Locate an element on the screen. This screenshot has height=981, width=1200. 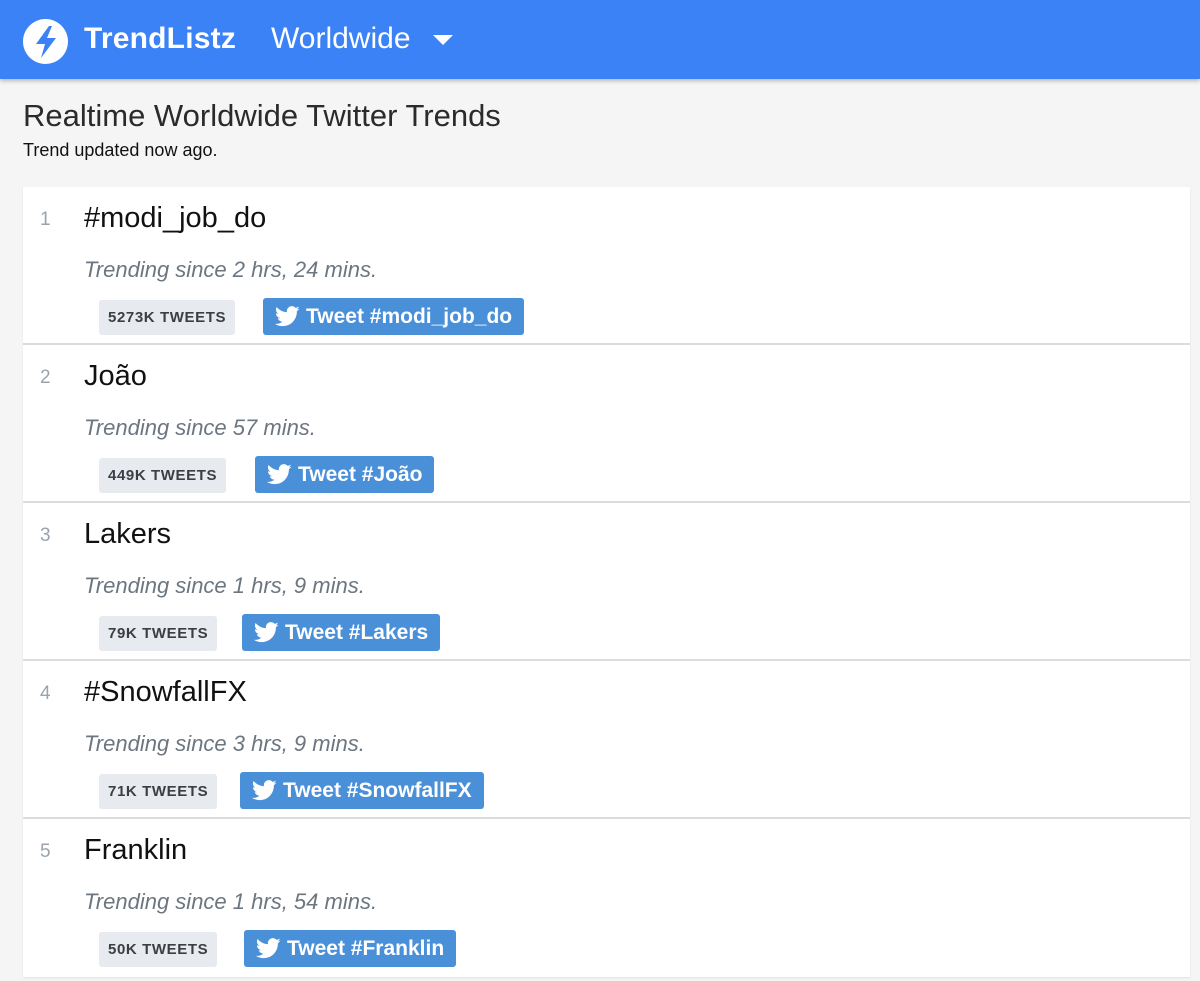
tweet-button: Tweet #Lakers is located at coordinates (341, 632).